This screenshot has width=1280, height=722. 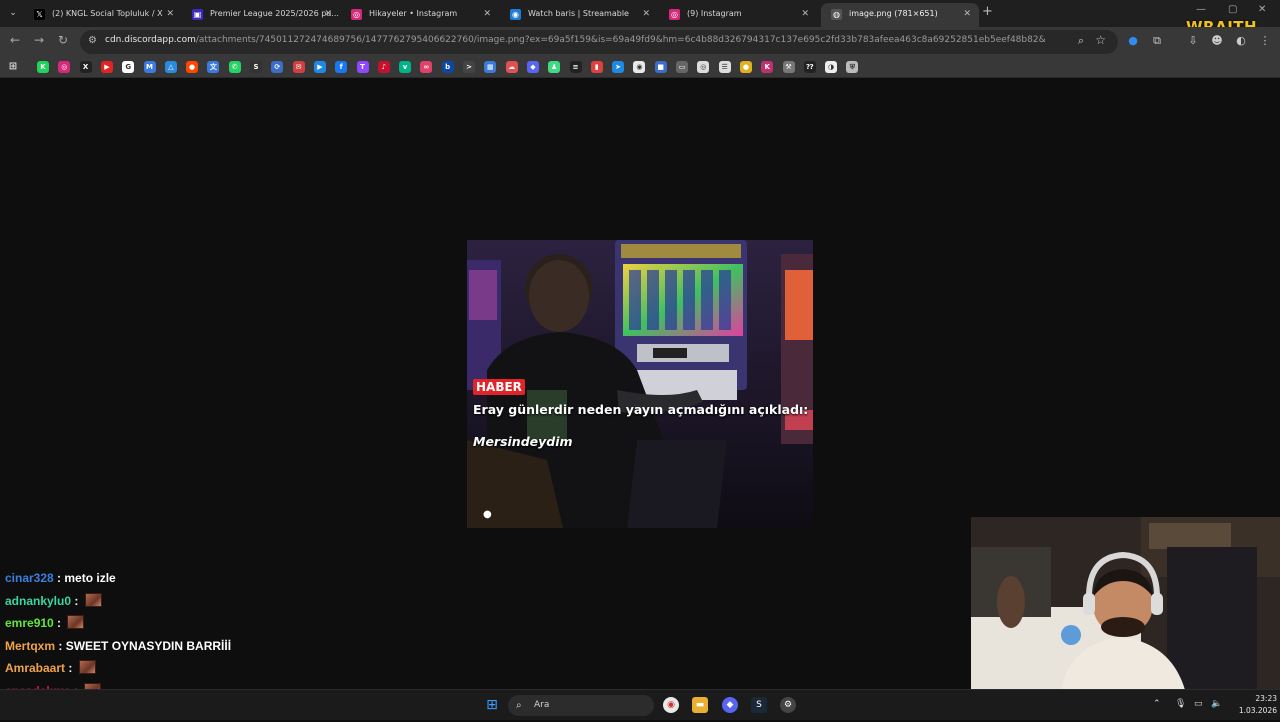 I want to click on reload-icon: ↻, so click(x=63, y=40).